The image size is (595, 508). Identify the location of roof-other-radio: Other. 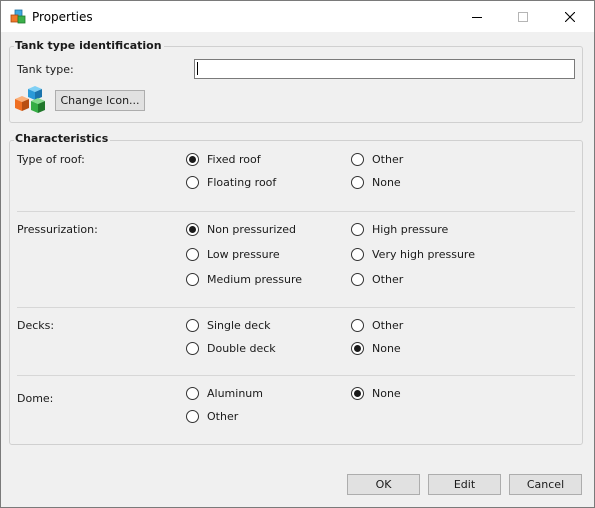
(377, 159).